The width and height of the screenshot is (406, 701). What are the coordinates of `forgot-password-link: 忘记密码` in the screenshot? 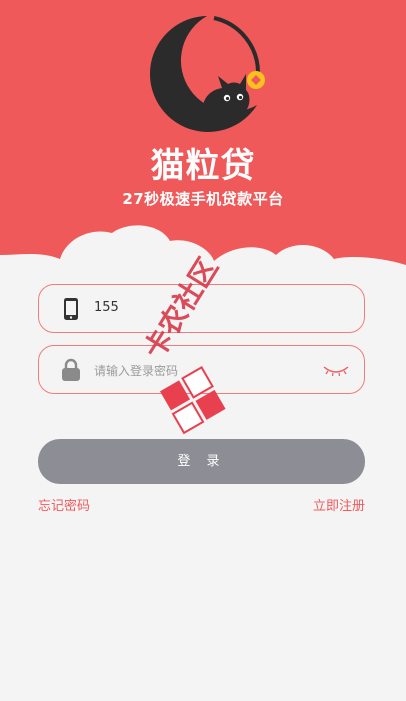 It's located at (64, 504).